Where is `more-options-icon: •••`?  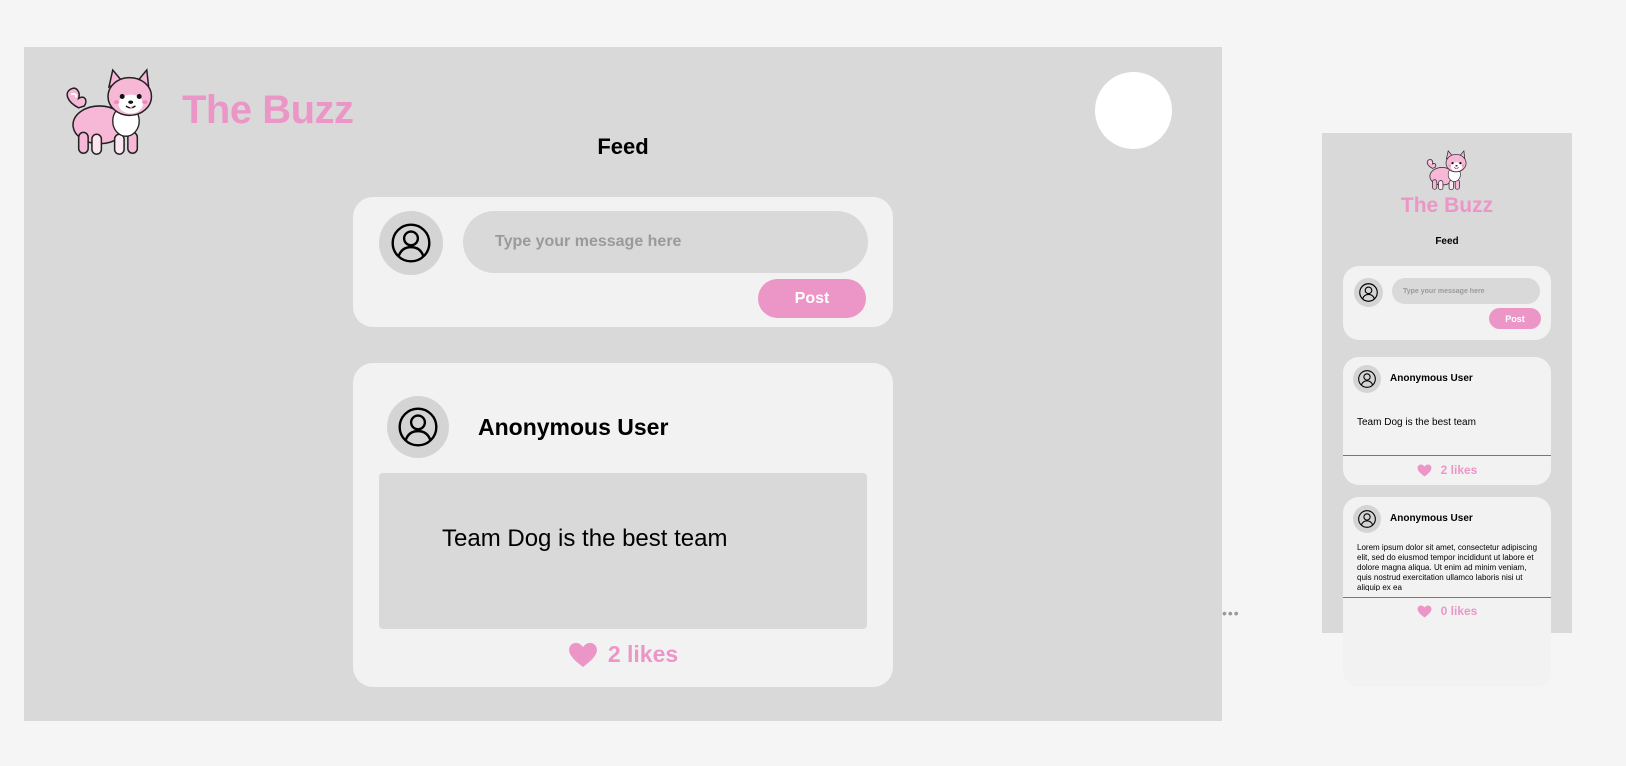
more-options-icon: ••• is located at coordinates (1231, 613).